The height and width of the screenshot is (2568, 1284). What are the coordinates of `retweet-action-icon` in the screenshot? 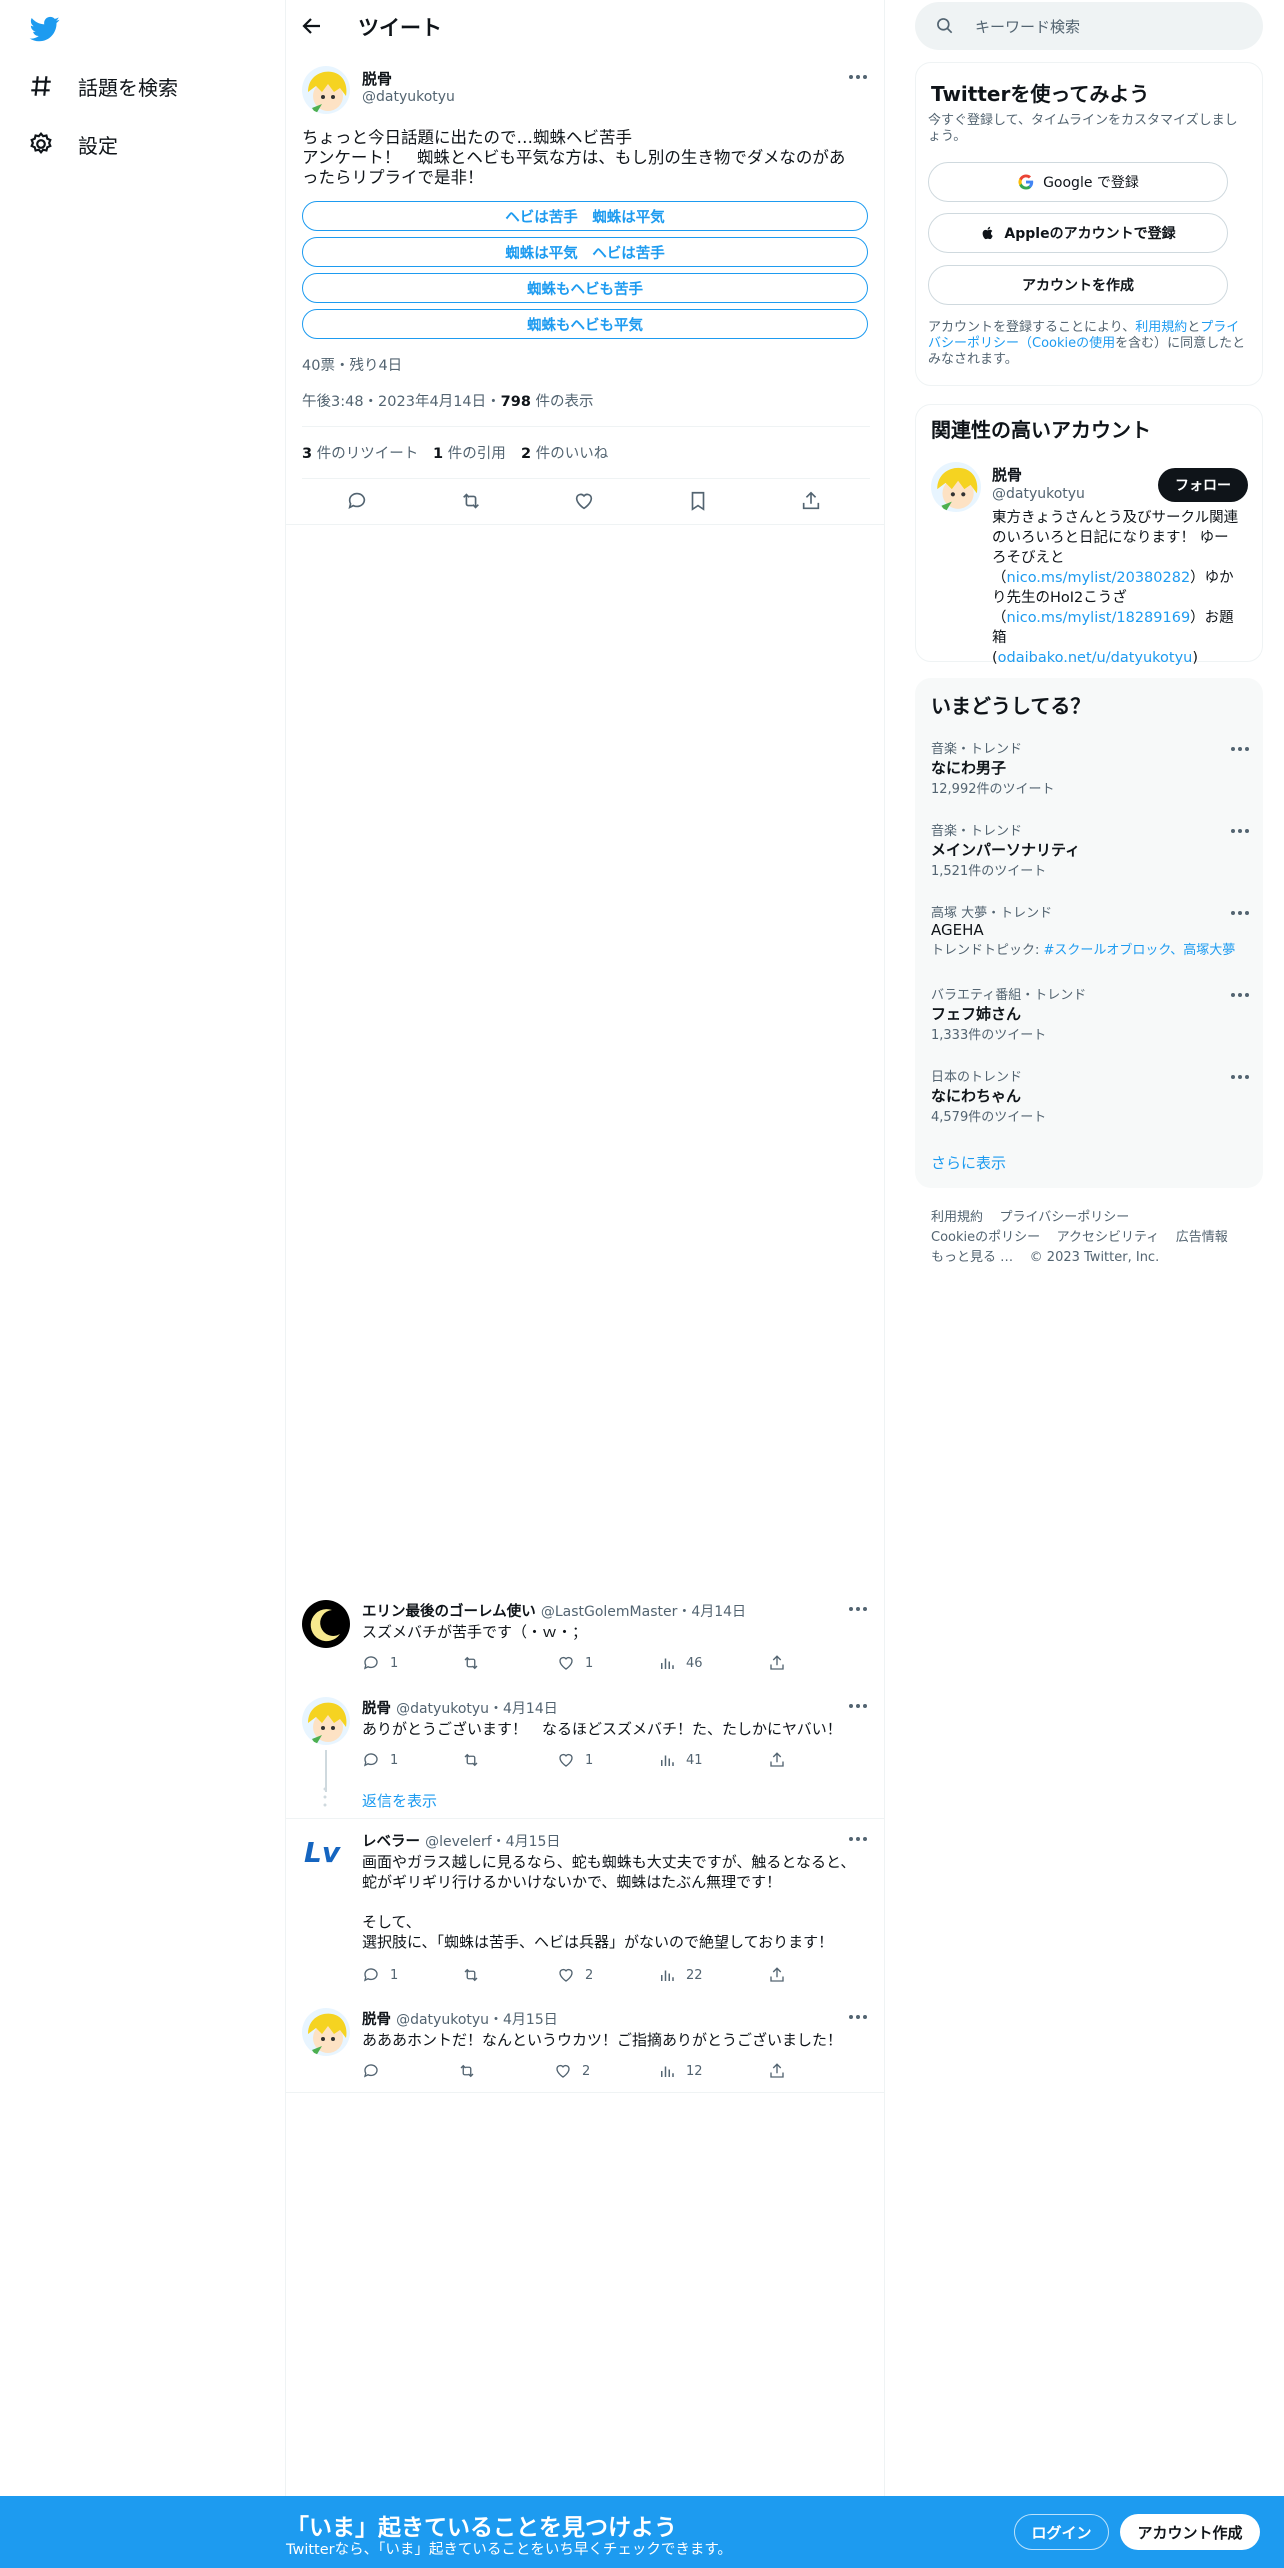 It's located at (471, 501).